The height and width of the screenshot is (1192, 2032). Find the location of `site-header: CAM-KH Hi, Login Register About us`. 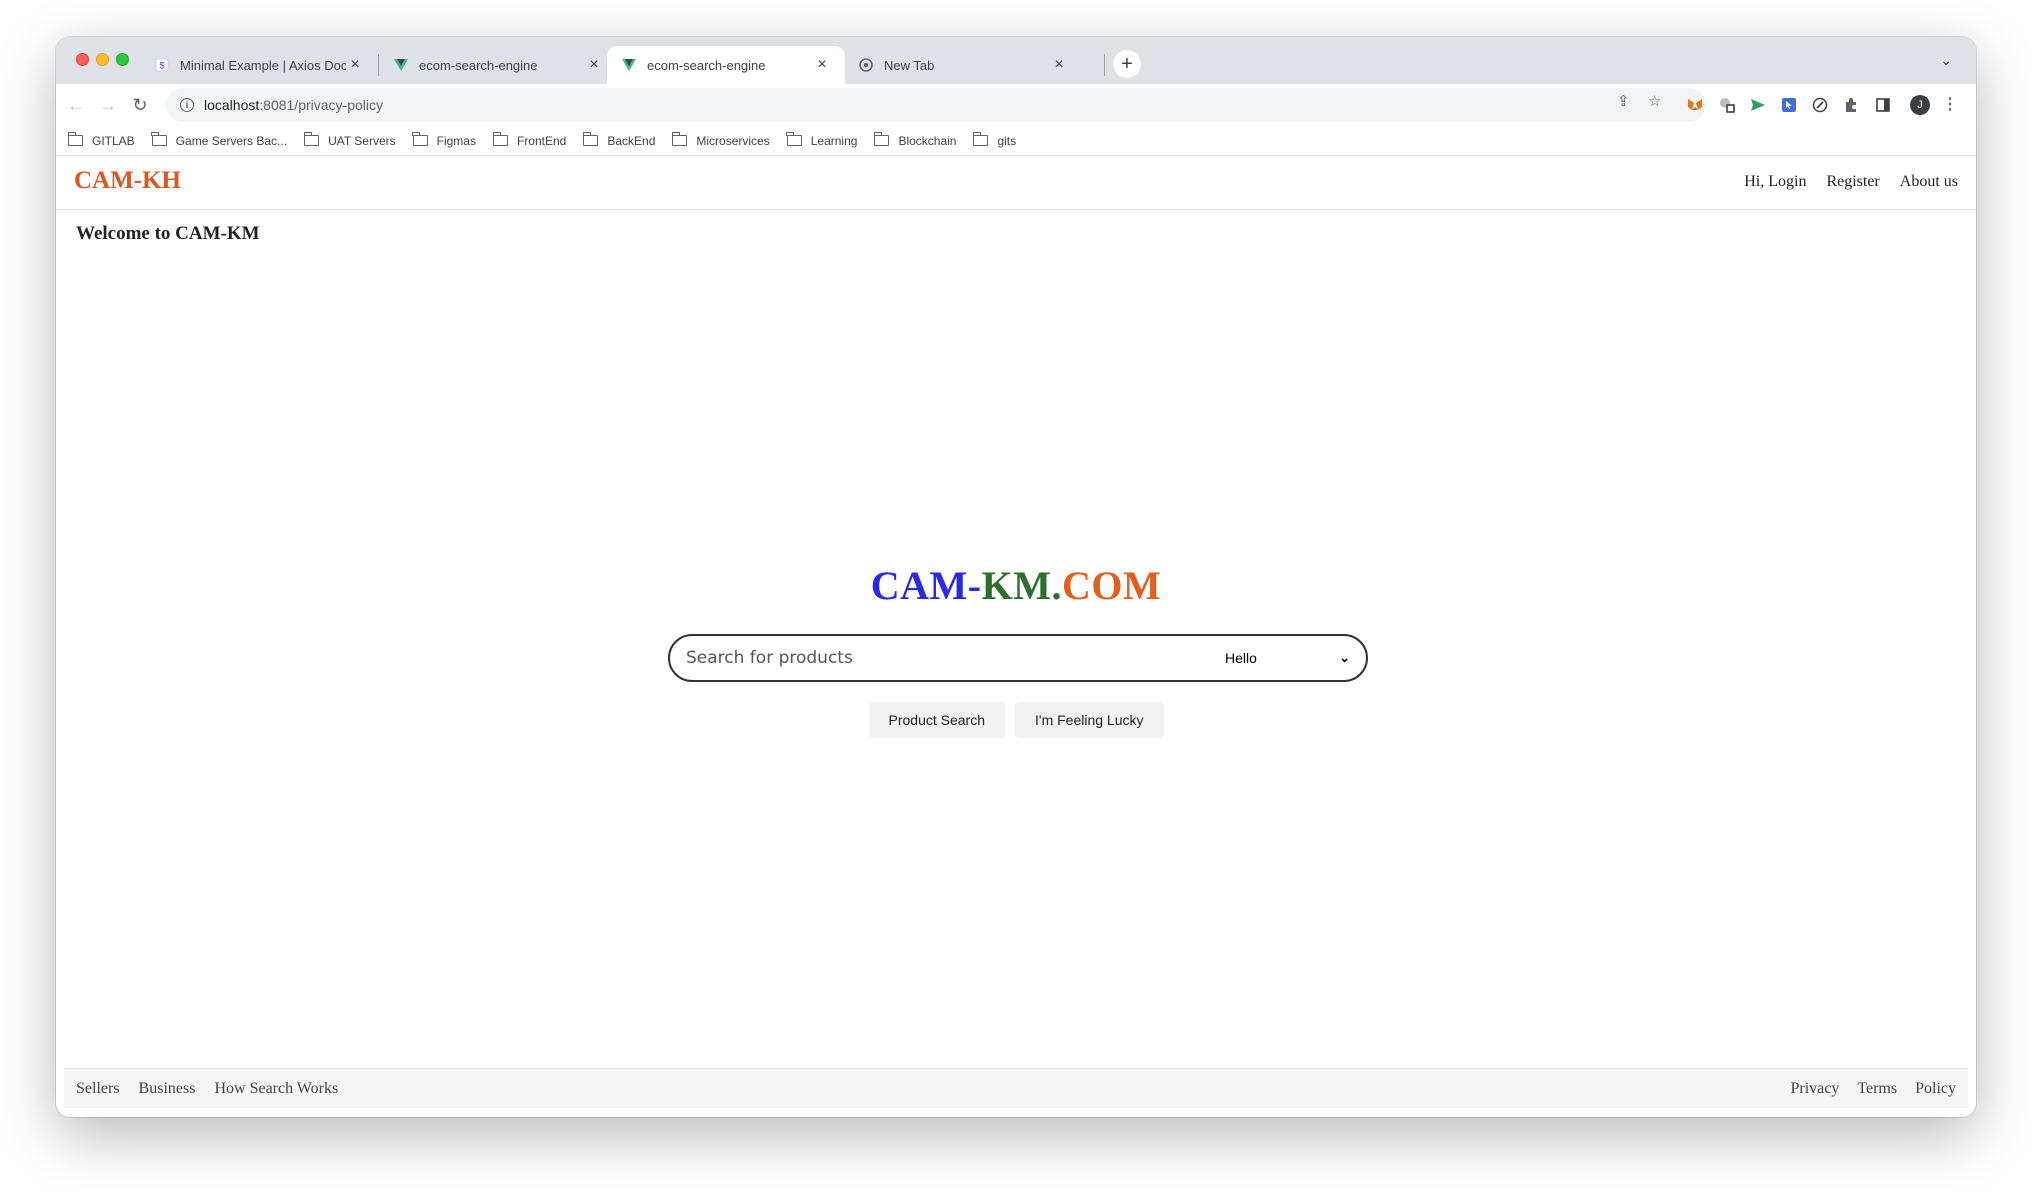

site-header: CAM-KH Hi, Login Register About us is located at coordinates (1016, 183).